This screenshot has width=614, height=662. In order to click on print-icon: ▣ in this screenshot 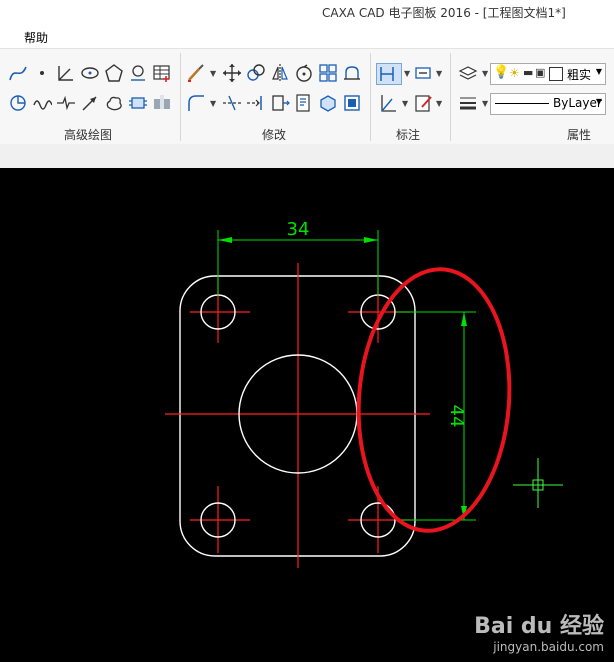, I will do `click(540, 72)`.